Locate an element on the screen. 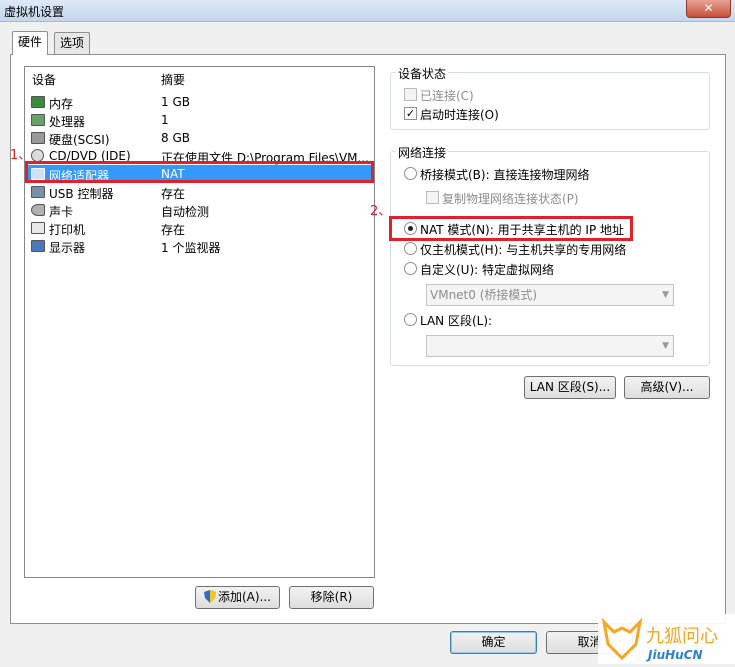 The width and height of the screenshot is (735, 667). device-summary: 1 个监视器 is located at coordinates (191, 248).